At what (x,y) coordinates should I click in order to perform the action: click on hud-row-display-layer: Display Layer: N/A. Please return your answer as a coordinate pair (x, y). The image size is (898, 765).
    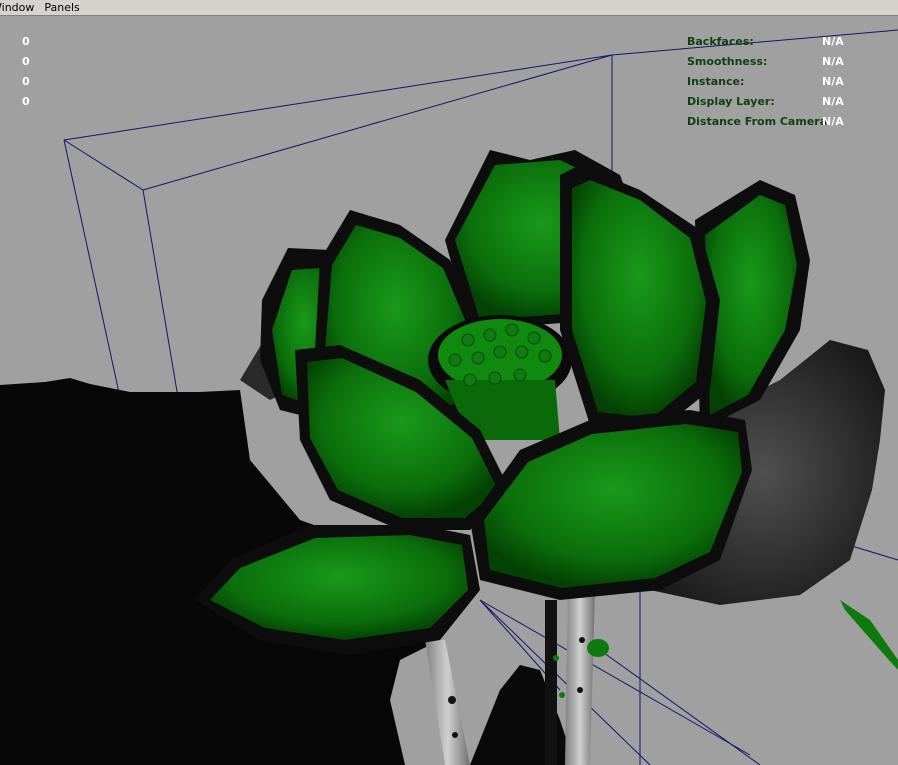
    Looking at the image, I should click on (787, 105).